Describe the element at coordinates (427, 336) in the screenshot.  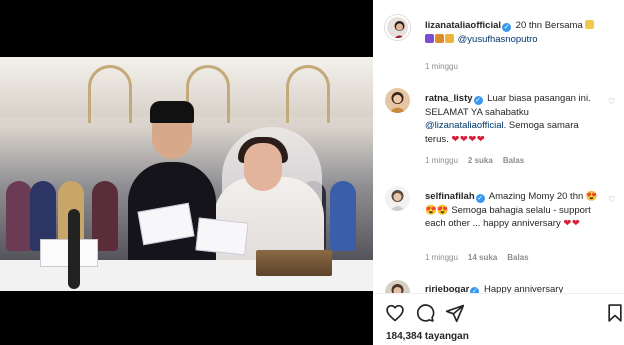
I see `view-count: 184,384 tayangan` at that location.